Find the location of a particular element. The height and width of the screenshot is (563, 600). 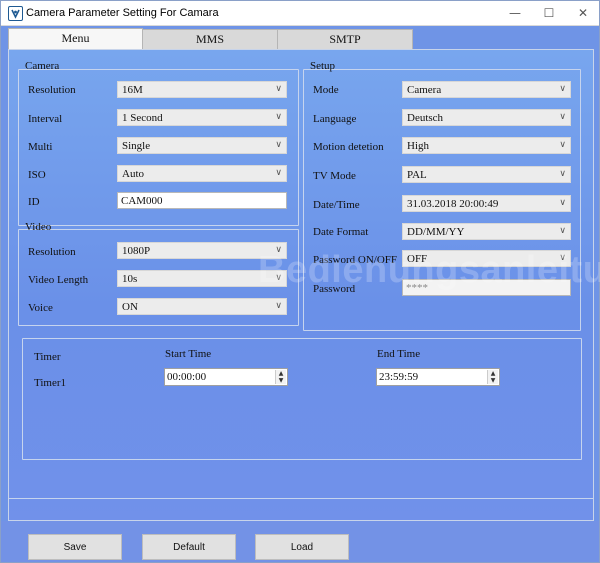

video-length-value: 10s is located at coordinates (130, 279).